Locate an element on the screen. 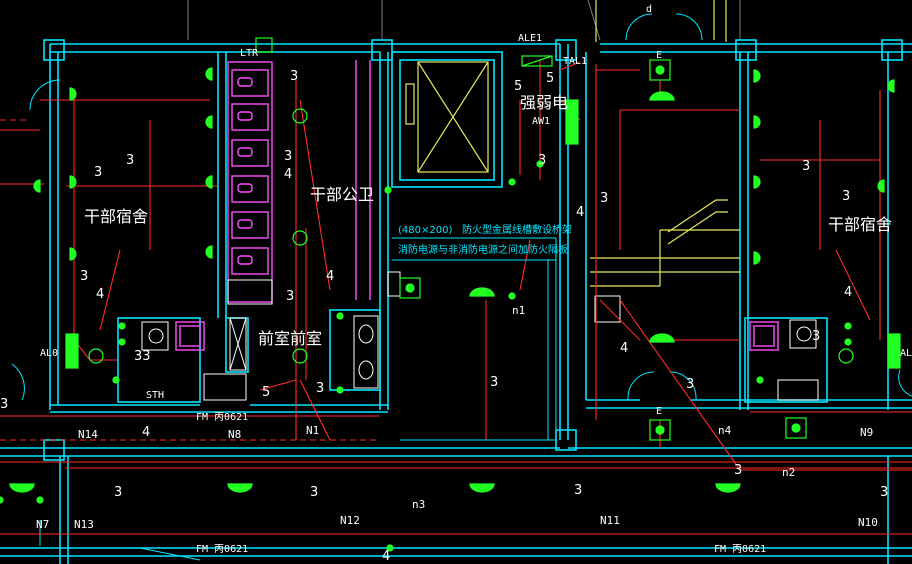 This screenshot has width=912, height=564. label-toilet: 干部公卫 is located at coordinates (342, 194).